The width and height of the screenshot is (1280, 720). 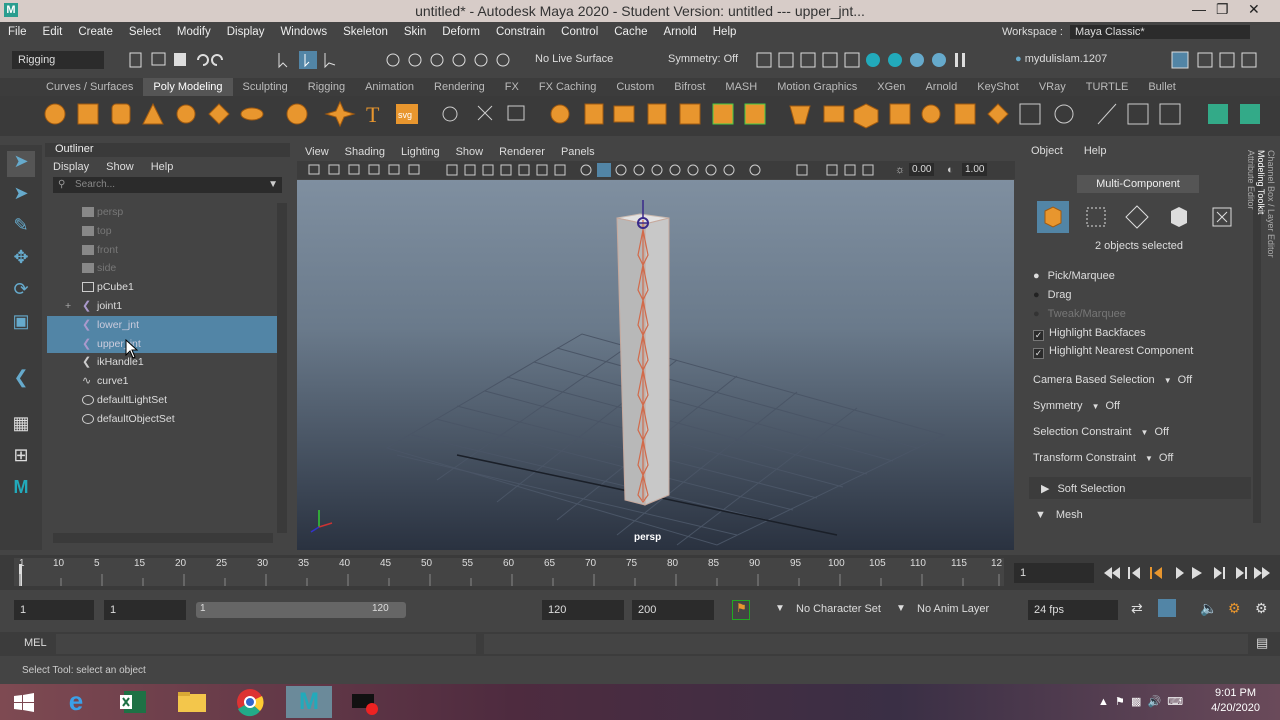 I want to click on camera-based-selection: Camera Based Selection ▼ Off, so click(x=1112, y=380).